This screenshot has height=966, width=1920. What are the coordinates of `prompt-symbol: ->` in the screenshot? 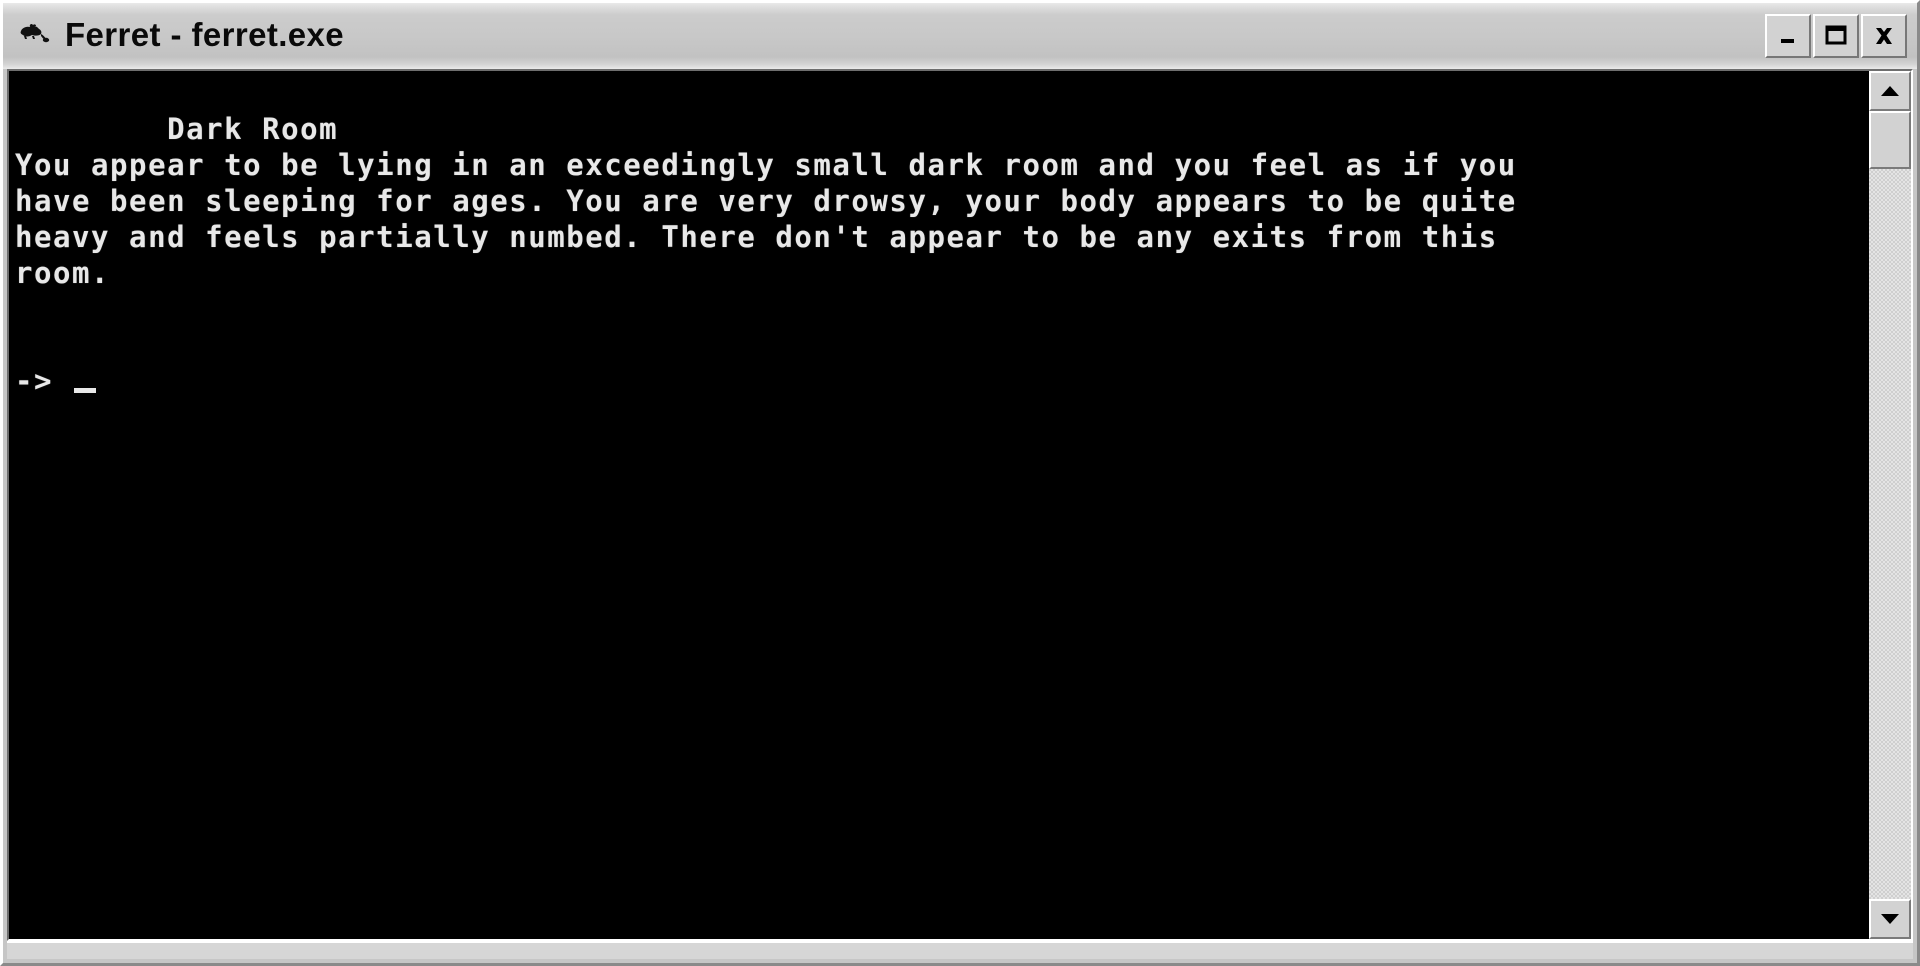 It's located at (44, 381).